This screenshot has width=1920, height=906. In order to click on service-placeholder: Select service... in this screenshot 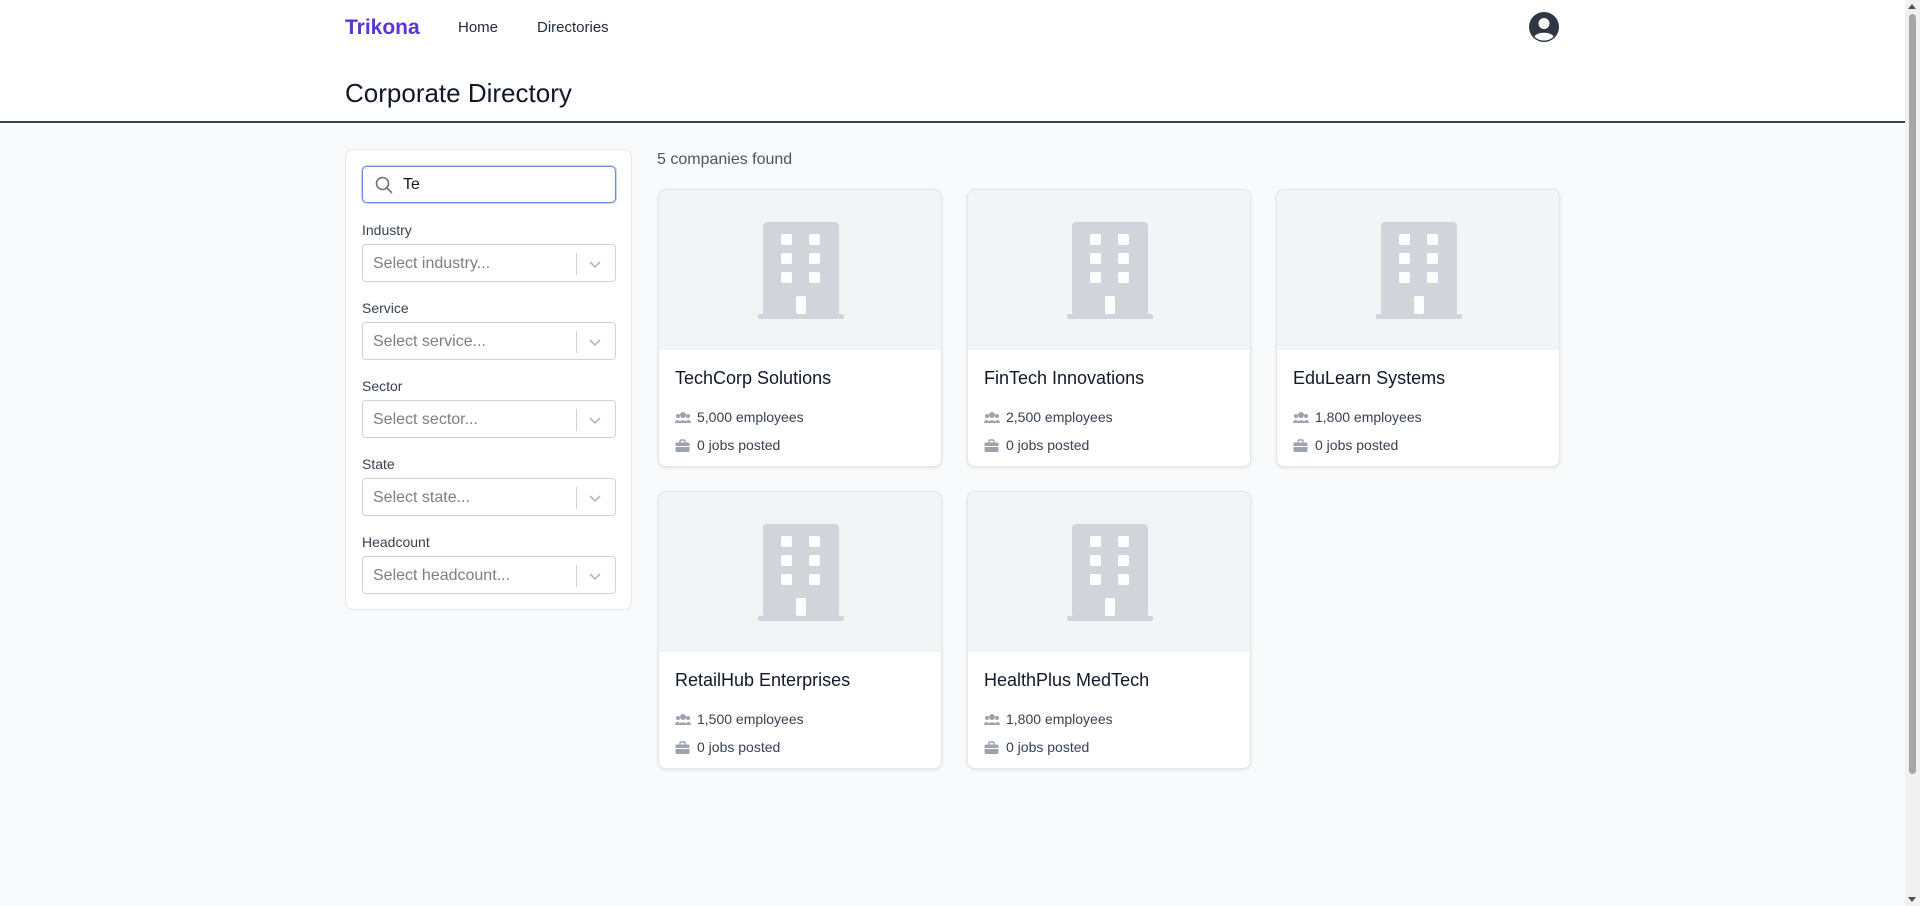, I will do `click(429, 341)`.